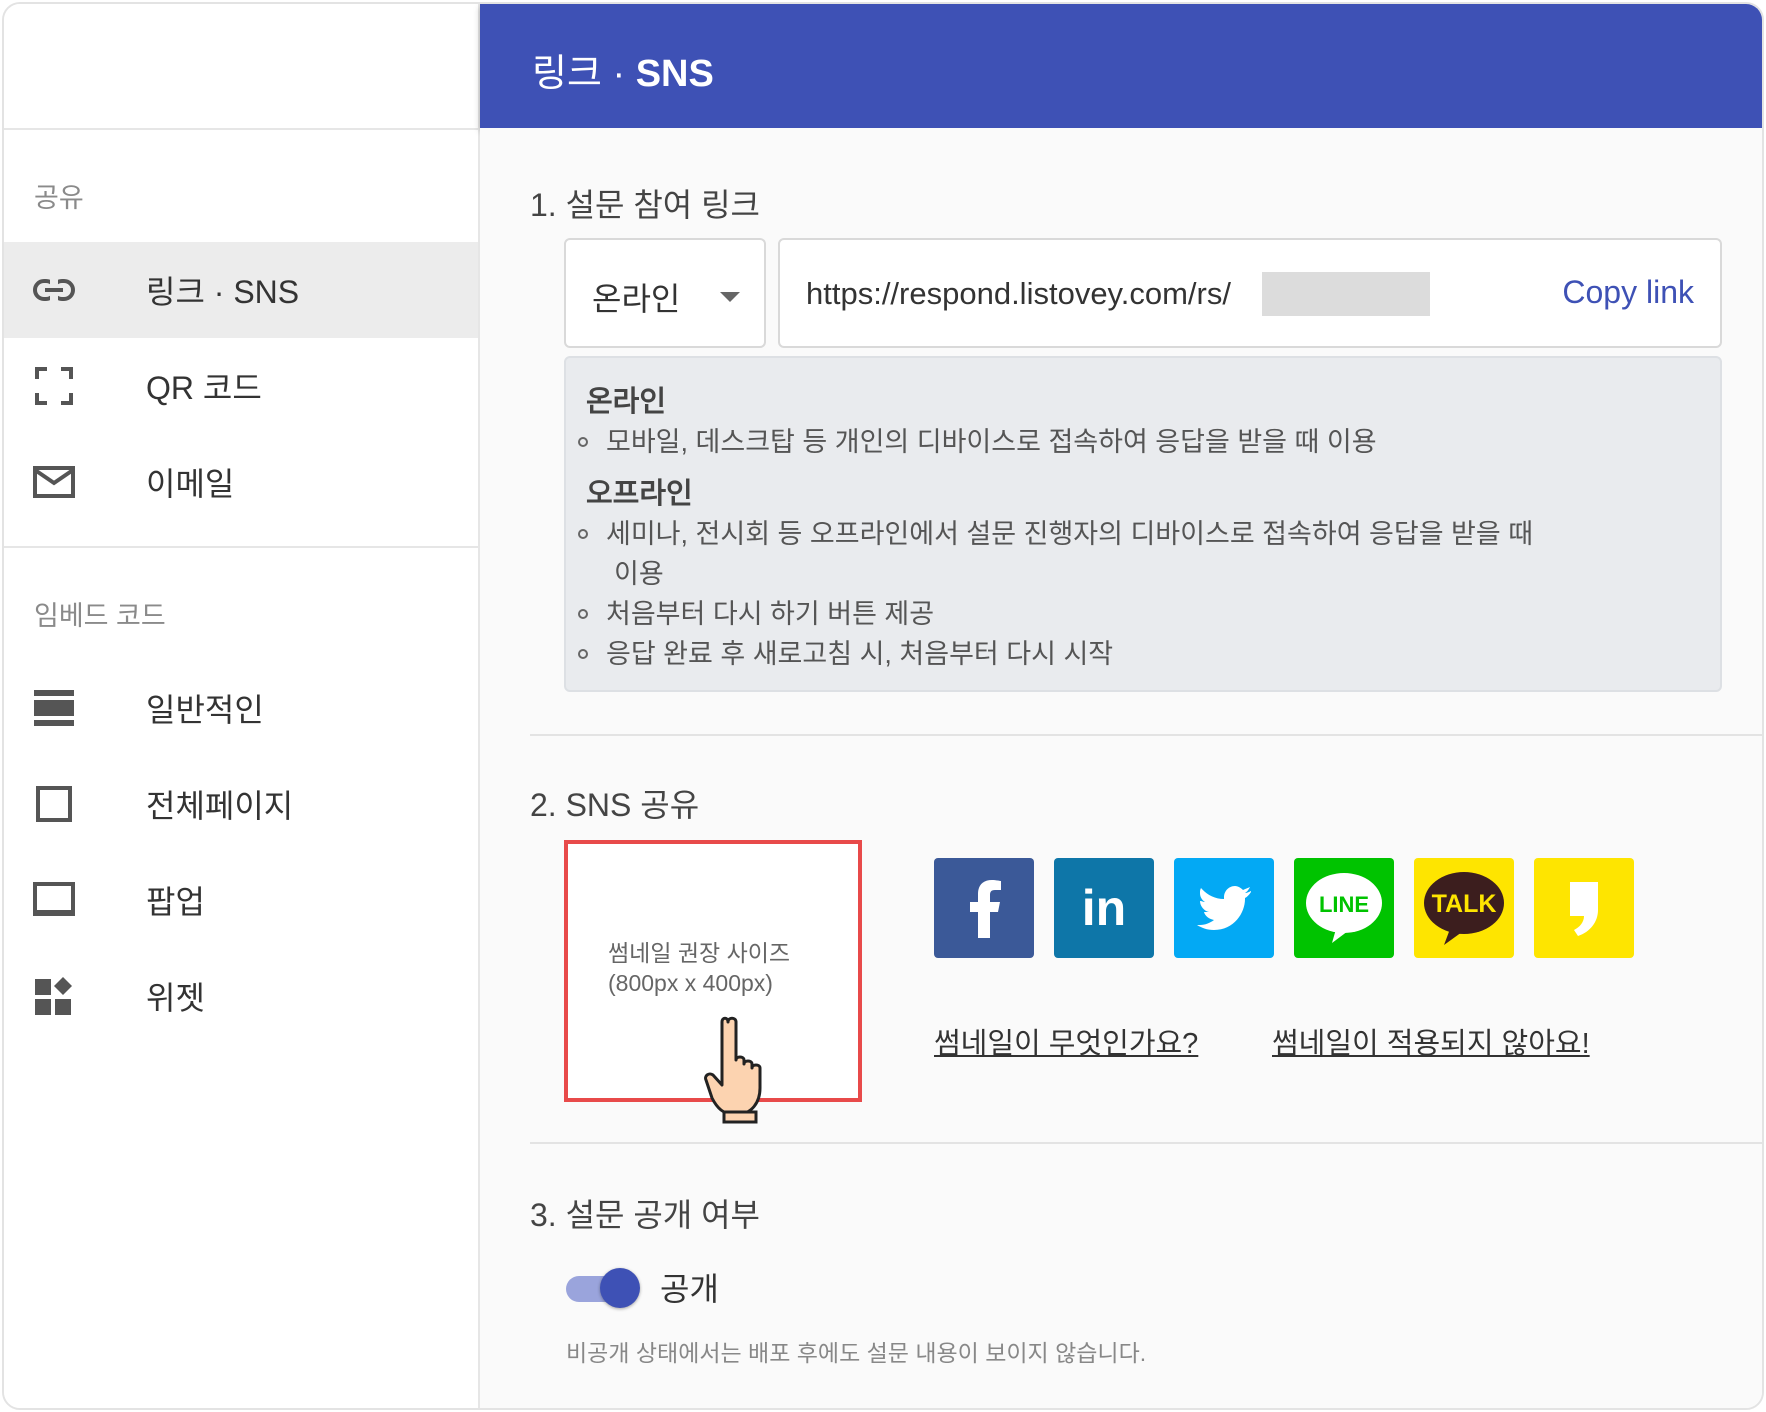 Image resolution: width=1766 pixels, height=1412 pixels. I want to click on info-line: 모바일, 데스크탑 등 개인의 디바이스로 접속하여 응답을 받을 때 이용, so click(977, 439).